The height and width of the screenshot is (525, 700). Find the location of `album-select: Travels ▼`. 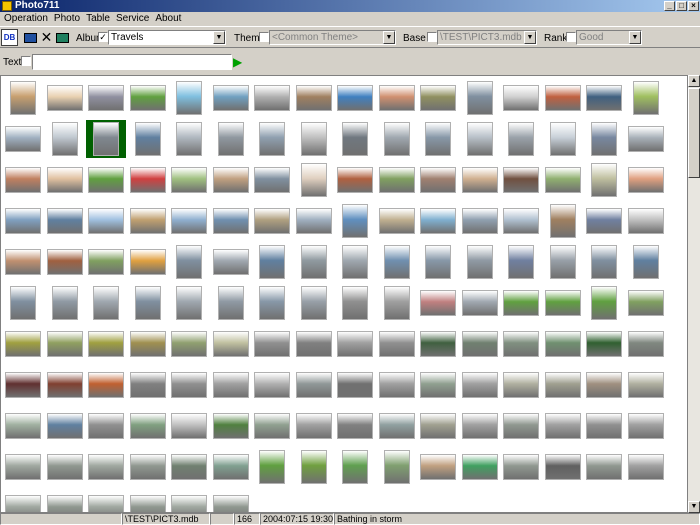

album-select: Travels ▼ is located at coordinates (167, 37).